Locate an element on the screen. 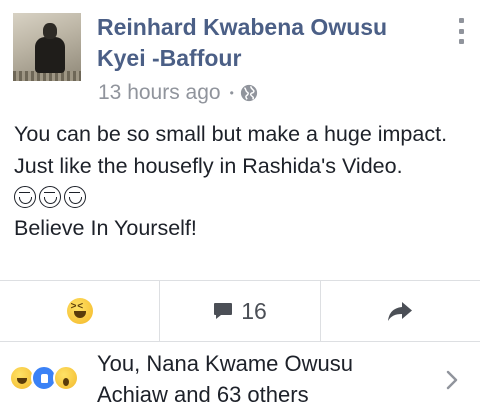  comment-count: 16 is located at coordinates (254, 310).